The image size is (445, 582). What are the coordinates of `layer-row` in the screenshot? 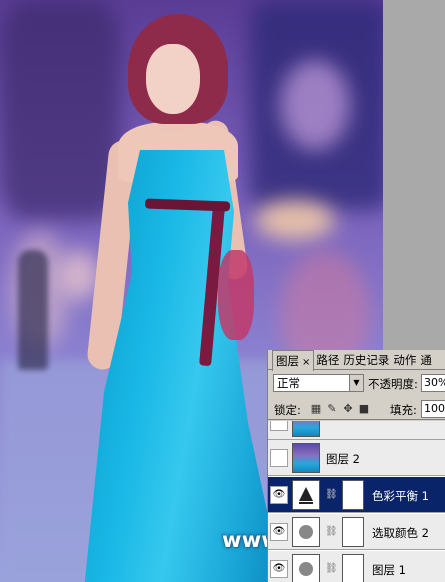 It's located at (356, 430).